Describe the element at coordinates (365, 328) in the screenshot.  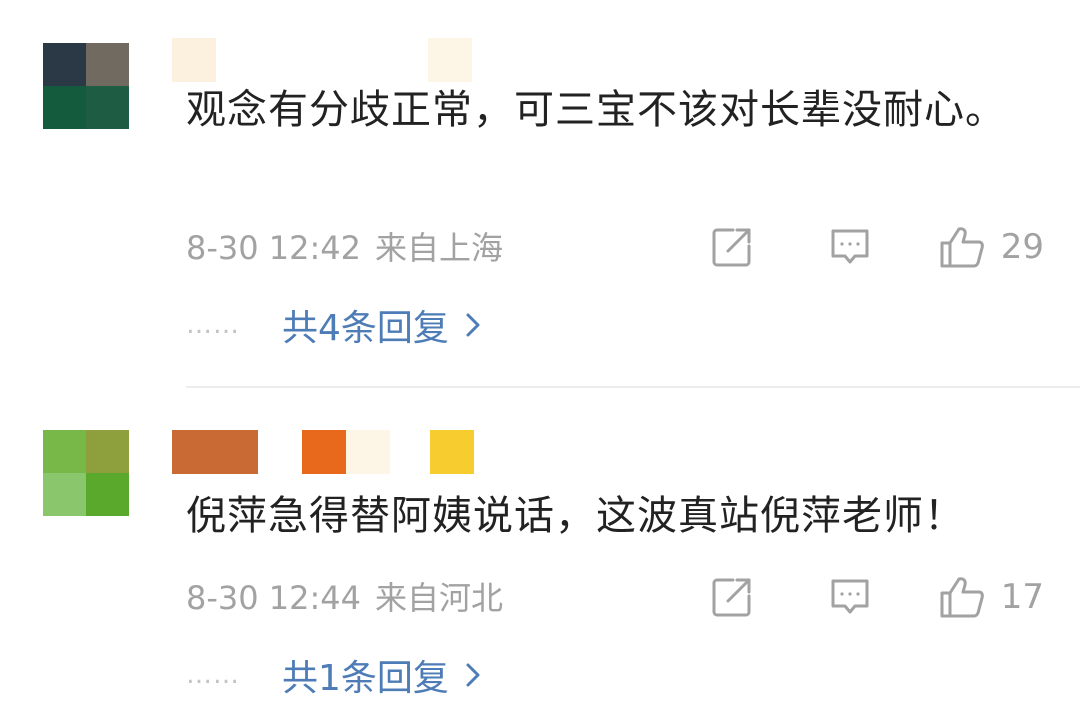
I see `replies-label: 共4条回复` at that location.